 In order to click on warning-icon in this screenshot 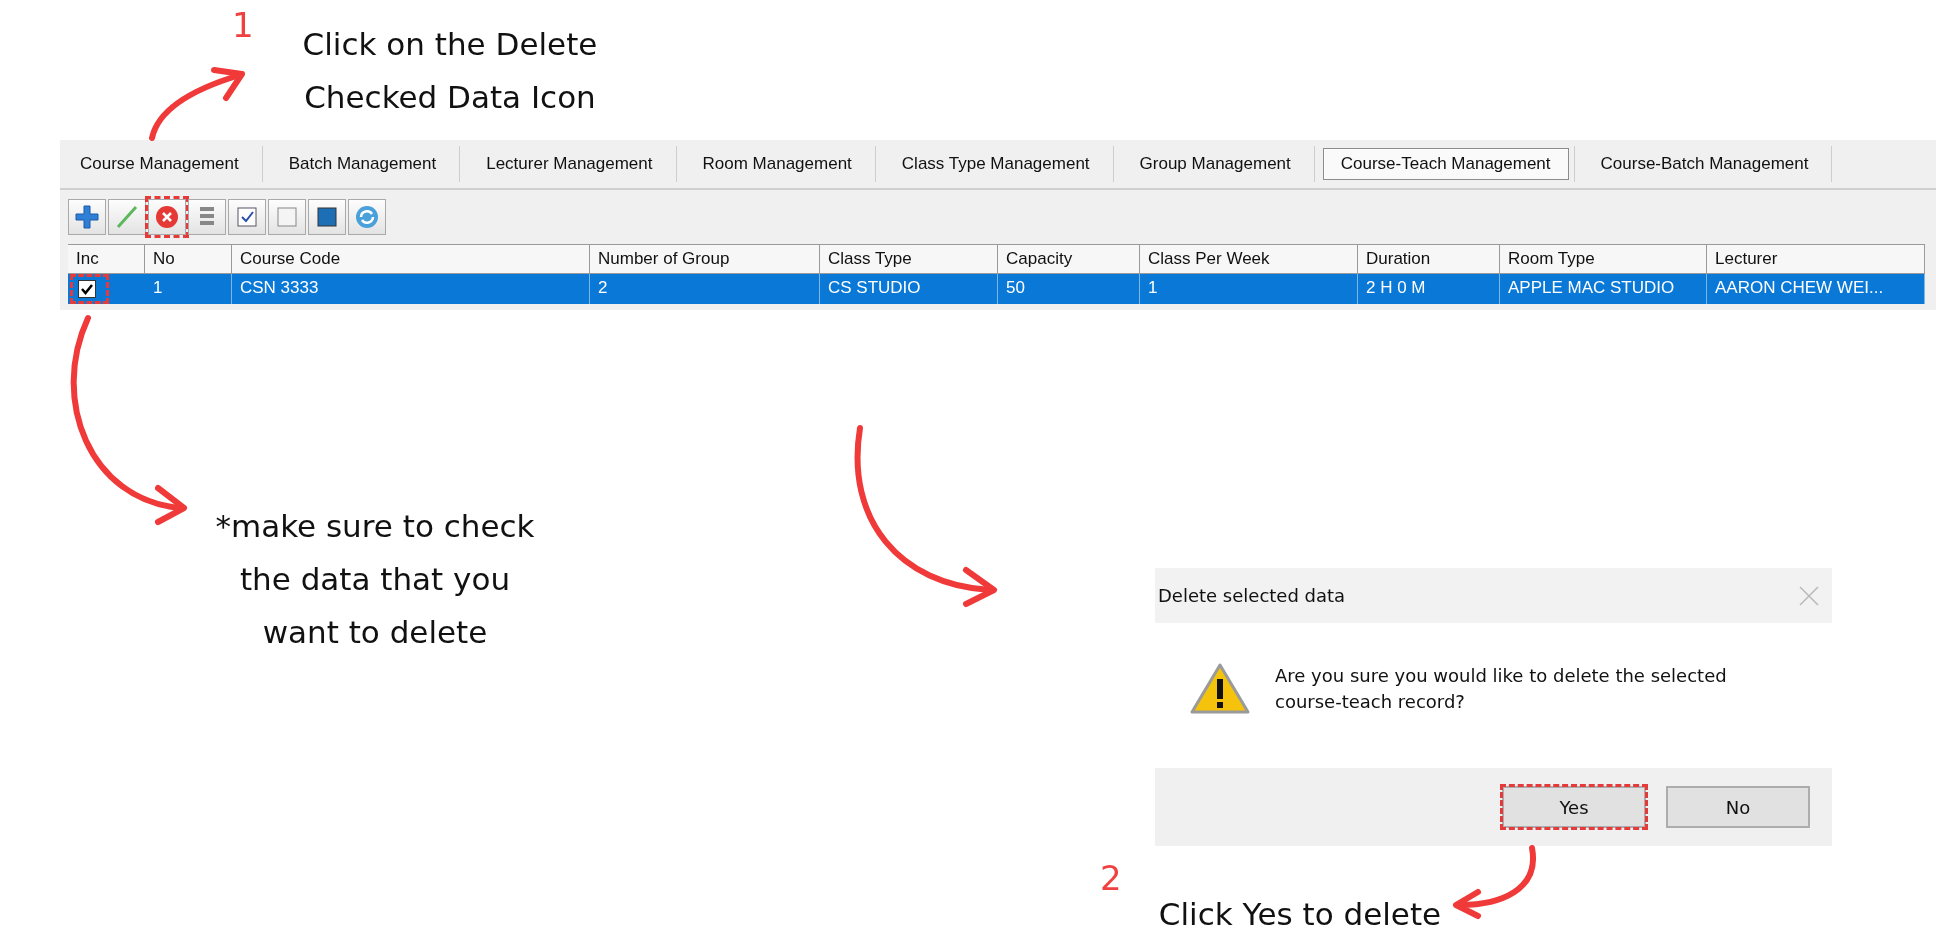, I will do `click(1220, 688)`.